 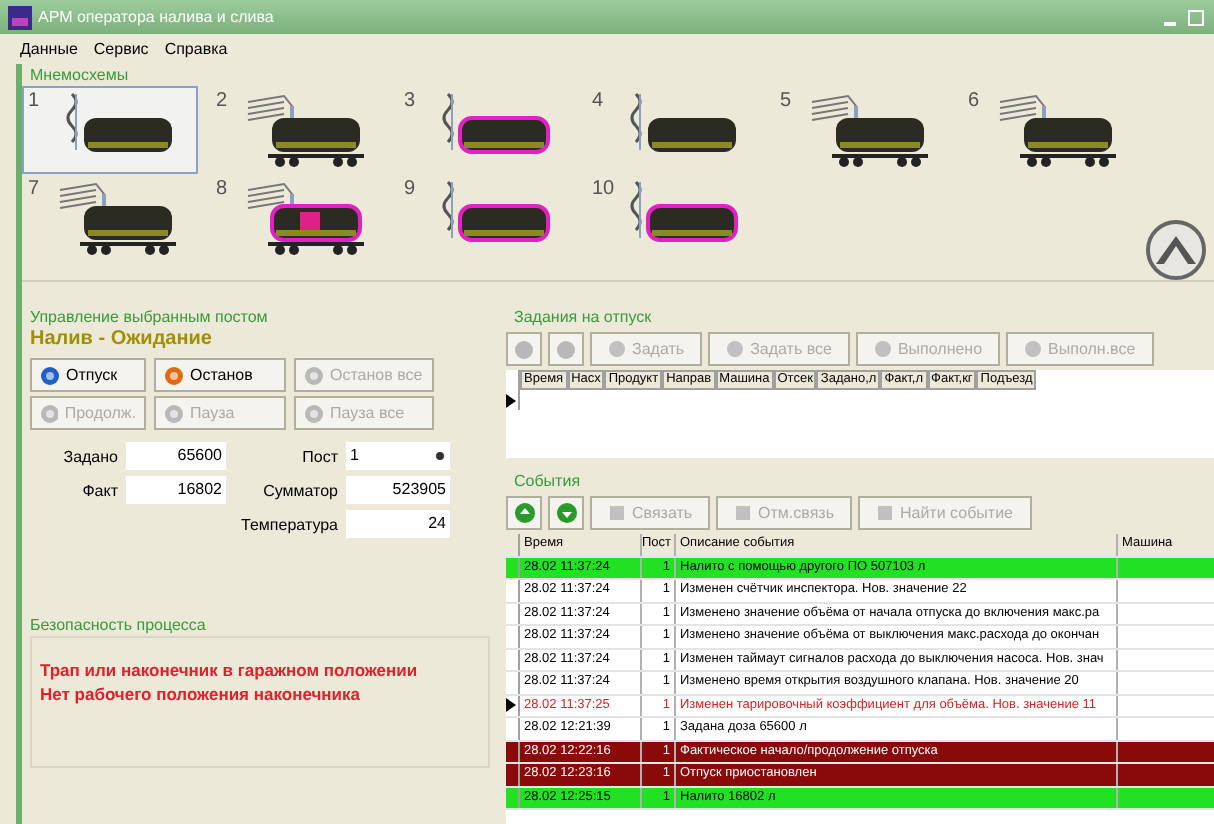 I want to click on tank-number: 2, so click(x=223, y=101).